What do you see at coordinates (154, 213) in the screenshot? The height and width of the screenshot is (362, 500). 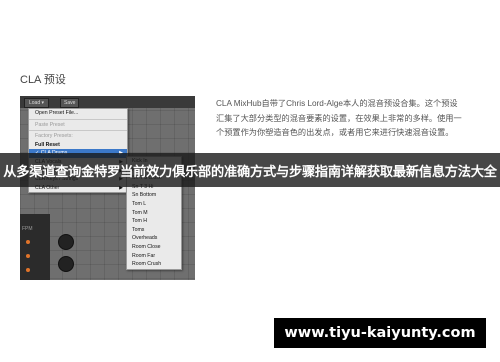 I see `submenu-item: Tom M` at bounding box center [154, 213].